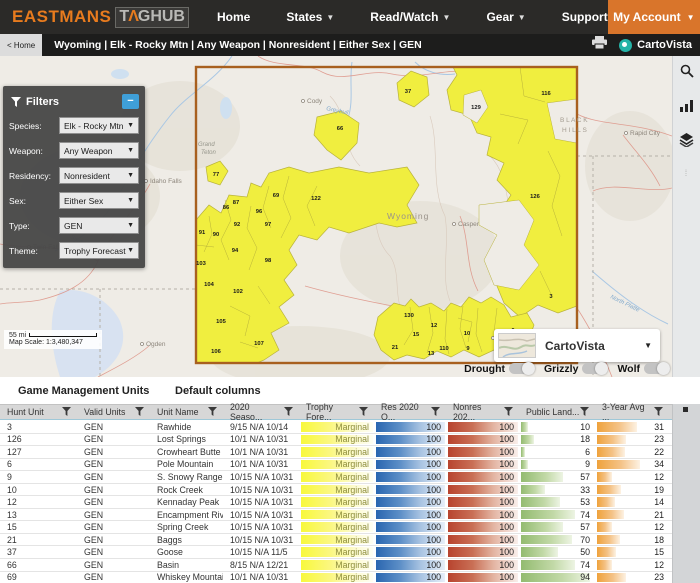  I want to click on filter-dropdown-weapon-: Any Weapon ▼, so click(99, 150).